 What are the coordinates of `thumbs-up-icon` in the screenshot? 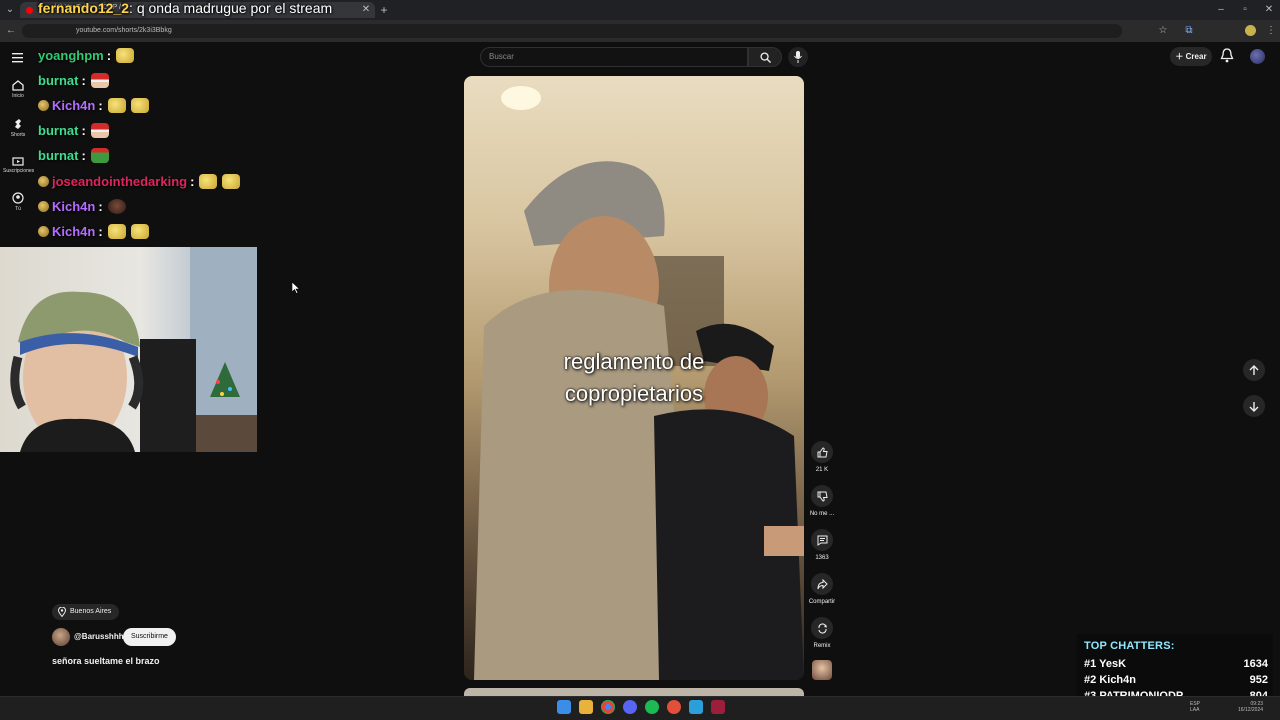 It's located at (822, 451).